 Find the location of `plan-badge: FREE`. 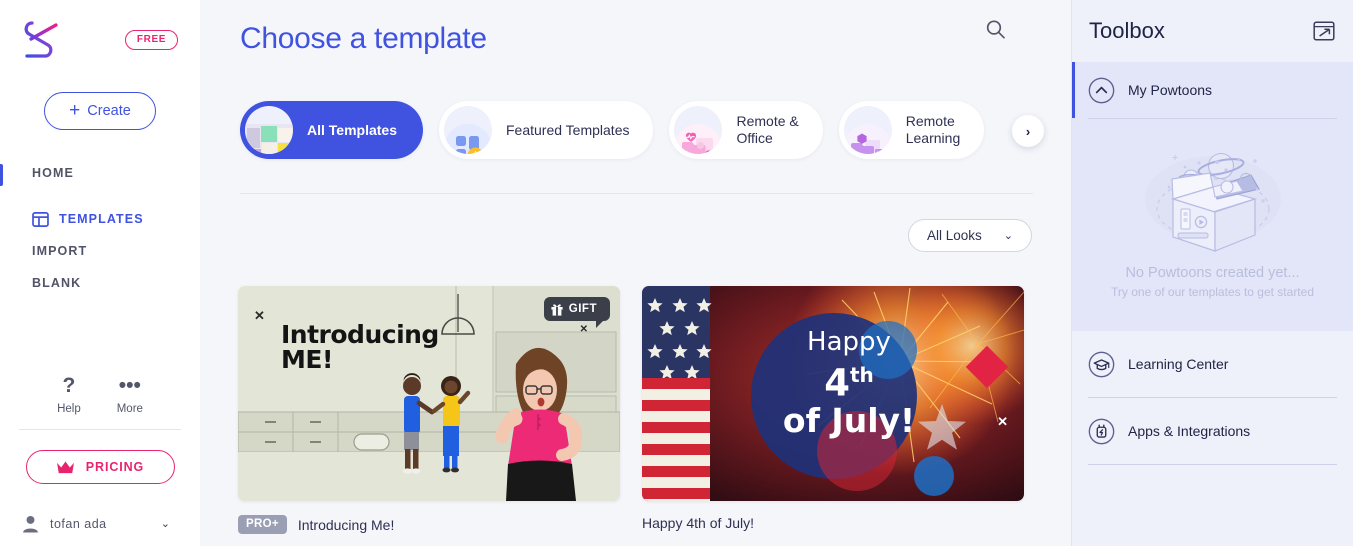

plan-badge: FREE is located at coordinates (151, 40).